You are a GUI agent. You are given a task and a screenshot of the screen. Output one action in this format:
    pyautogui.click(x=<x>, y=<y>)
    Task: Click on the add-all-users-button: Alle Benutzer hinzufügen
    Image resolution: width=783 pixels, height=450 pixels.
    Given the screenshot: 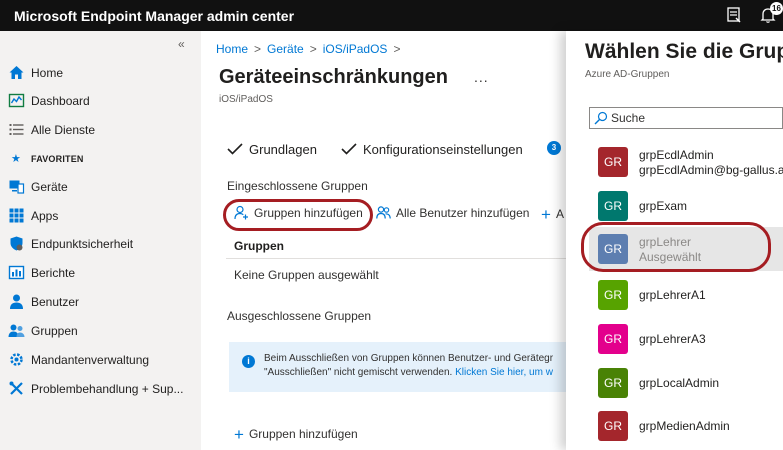 What is the action you would take?
    pyautogui.click(x=452, y=212)
    